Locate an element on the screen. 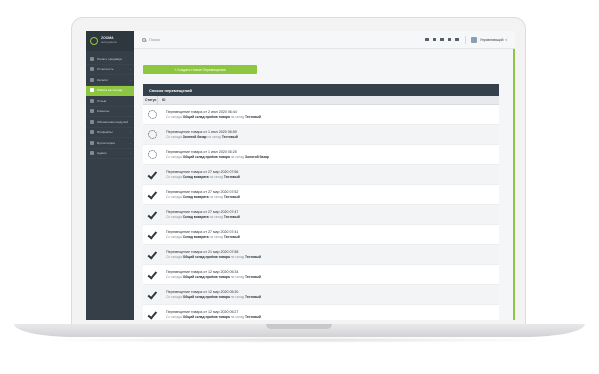 The width and height of the screenshot is (599, 374). sidebar-item: Начать продавца is located at coordinates (110, 59).